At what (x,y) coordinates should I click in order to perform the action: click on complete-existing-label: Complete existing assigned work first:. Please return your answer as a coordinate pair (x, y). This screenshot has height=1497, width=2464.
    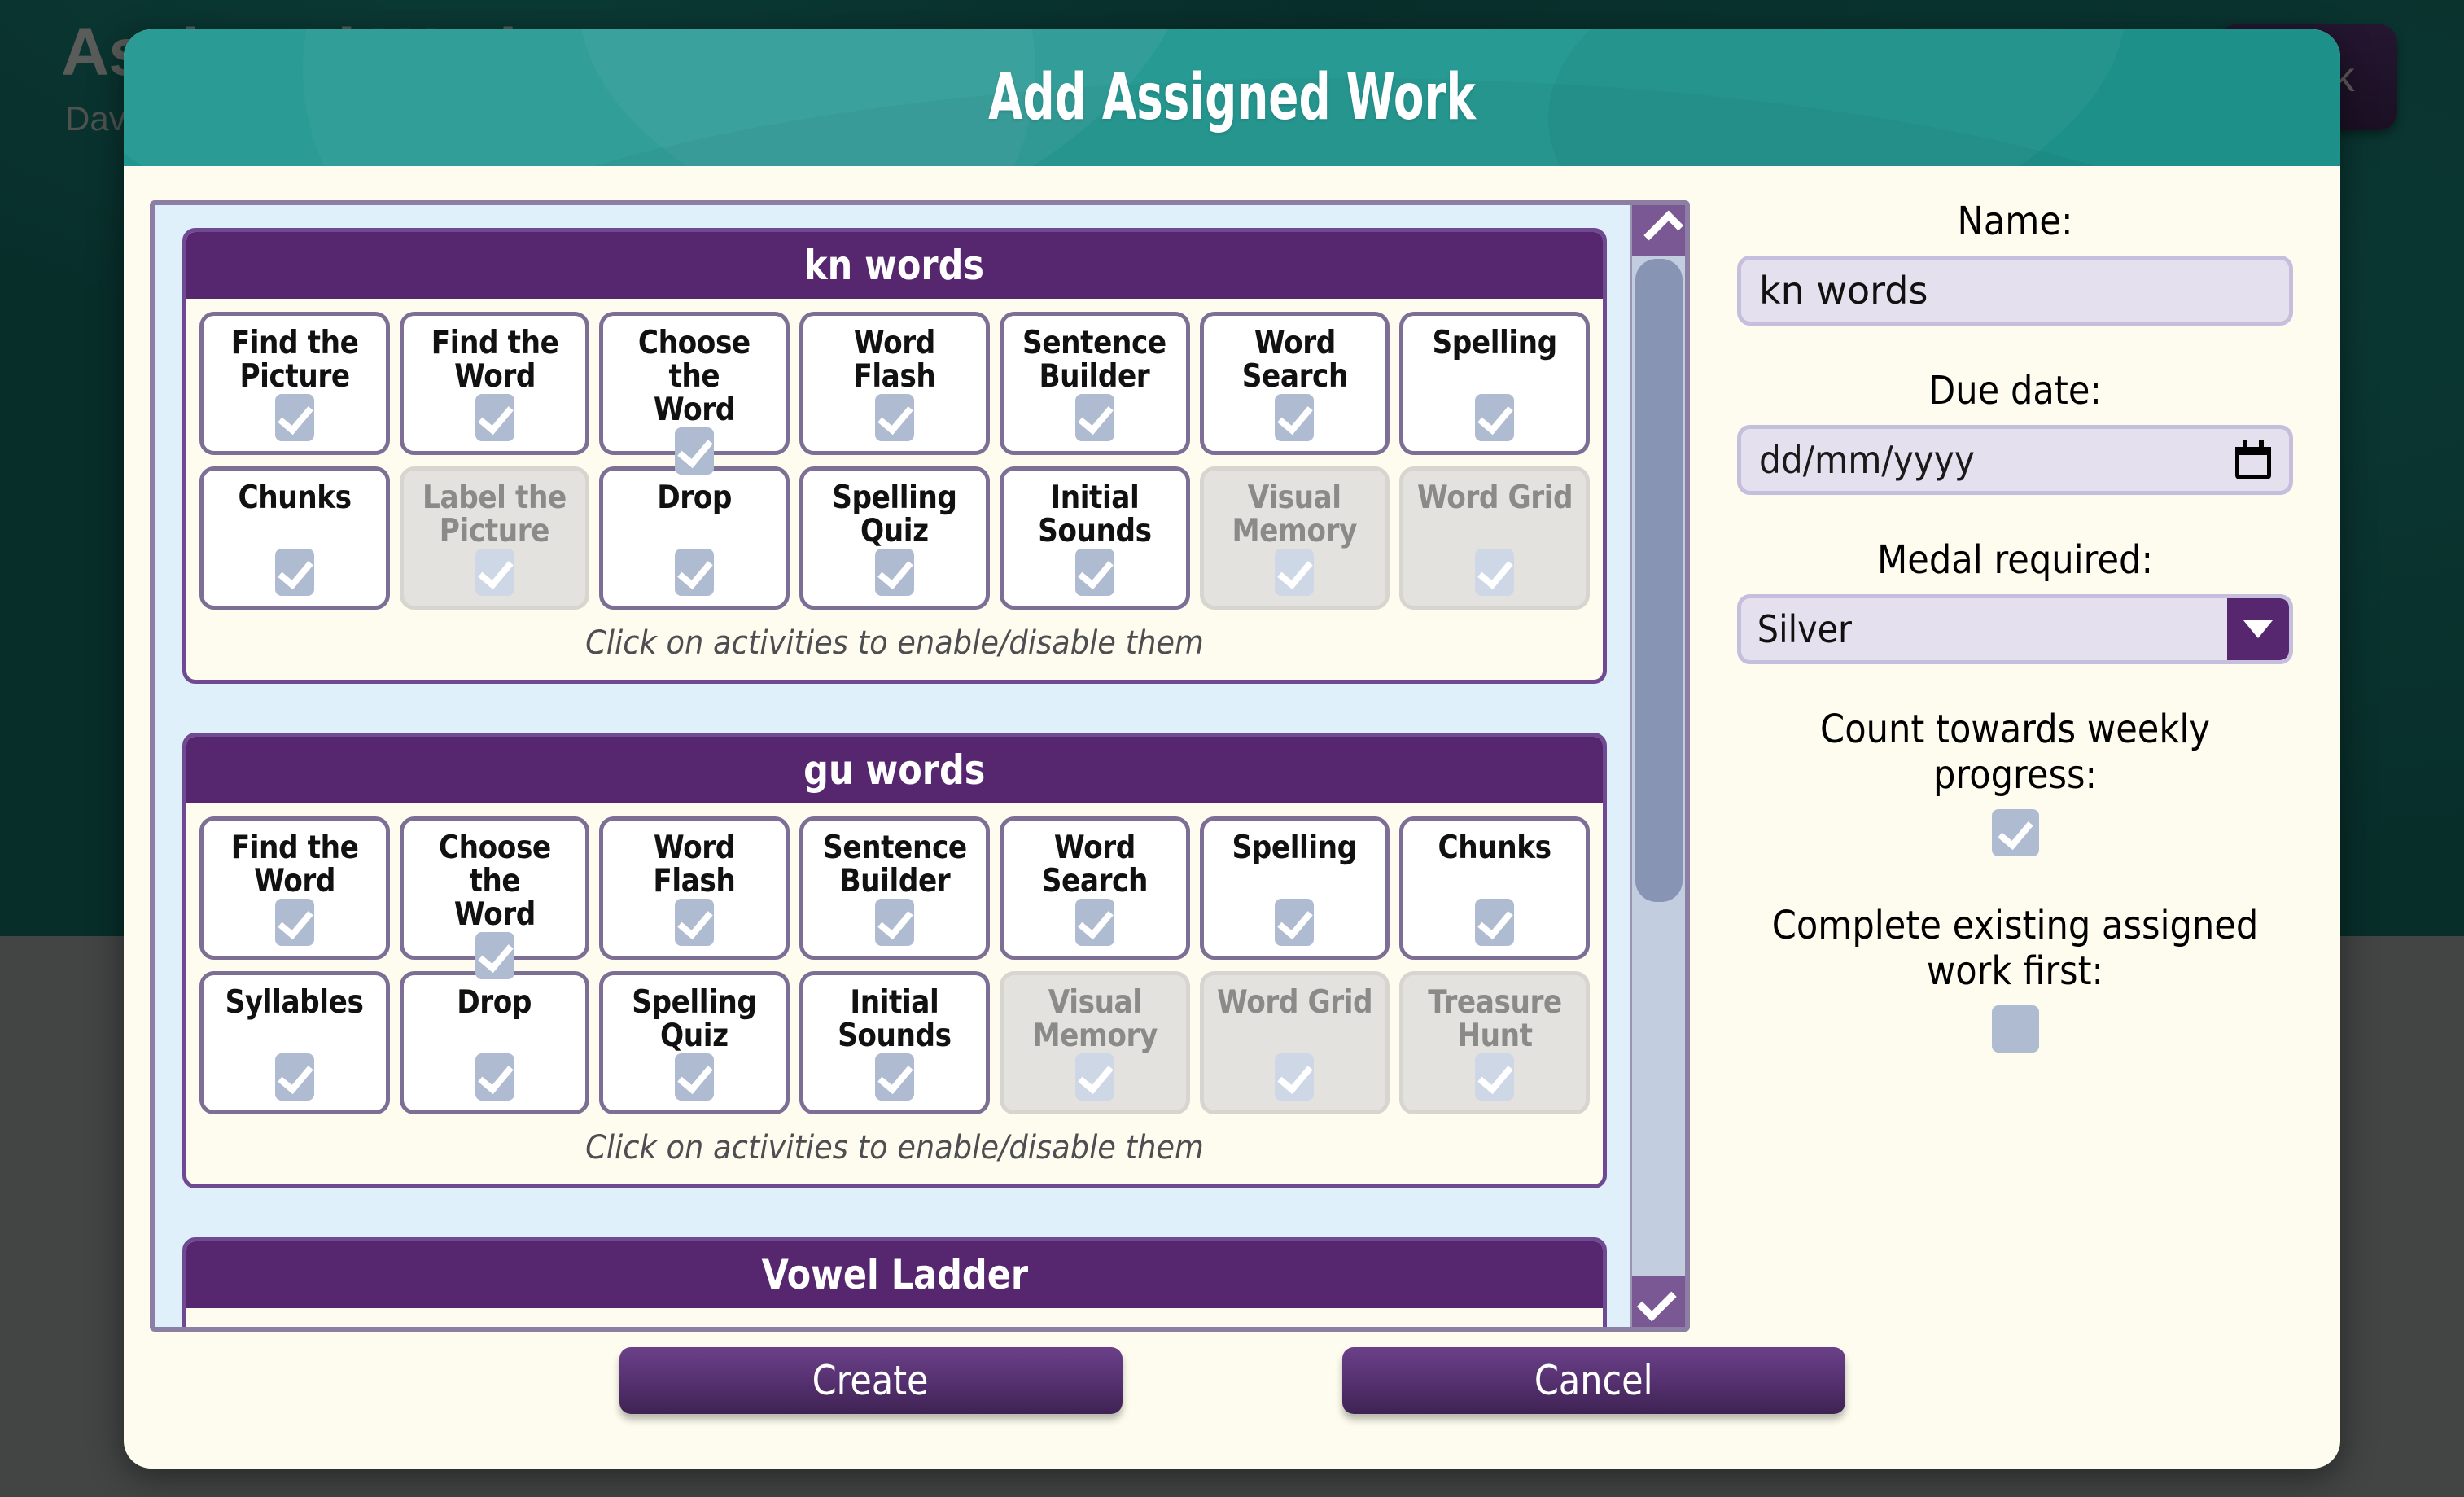
    Looking at the image, I should click on (2015, 948).